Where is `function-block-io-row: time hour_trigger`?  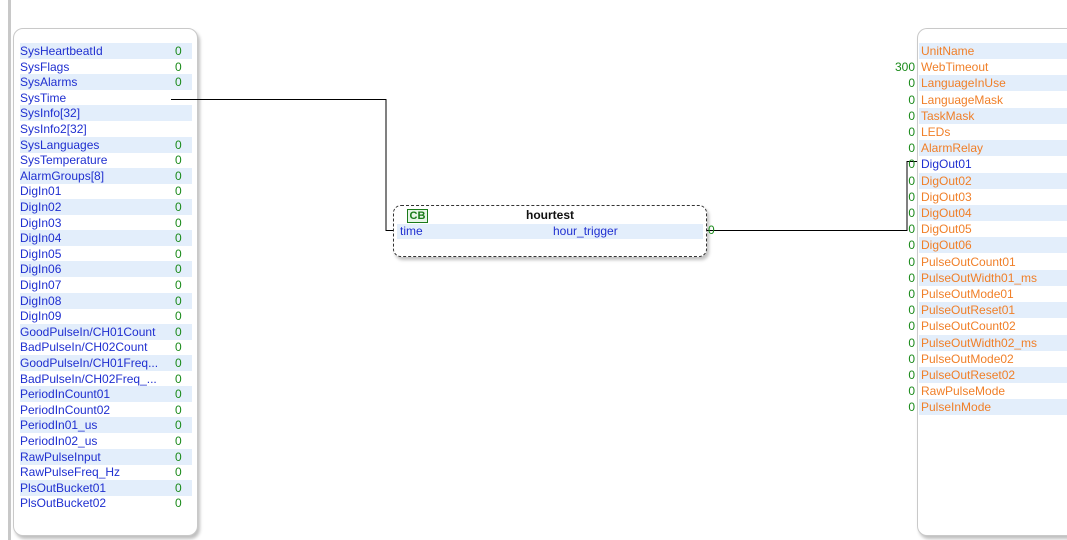
function-block-io-row: time hour_trigger is located at coordinates (550, 231).